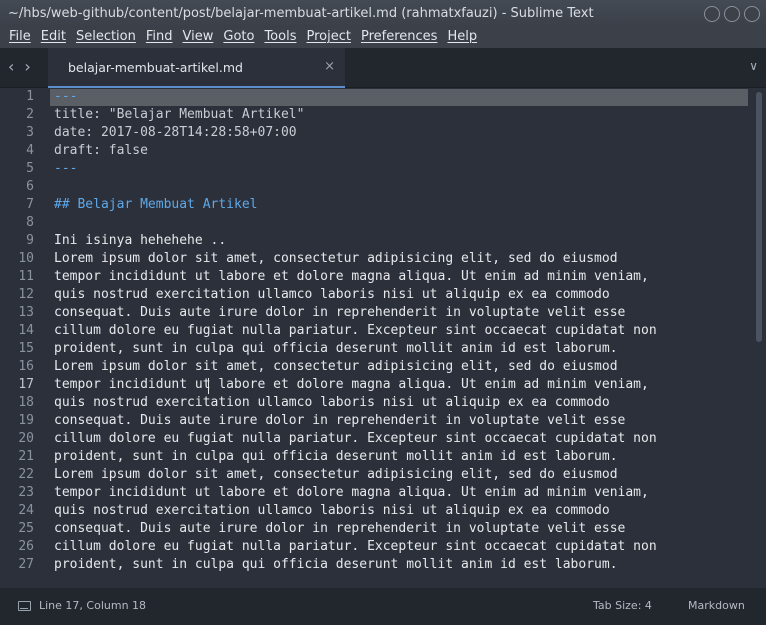 The image size is (766, 625). Describe the element at coordinates (26, 456) in the screenshot. I see `line-number: 21` at that location.